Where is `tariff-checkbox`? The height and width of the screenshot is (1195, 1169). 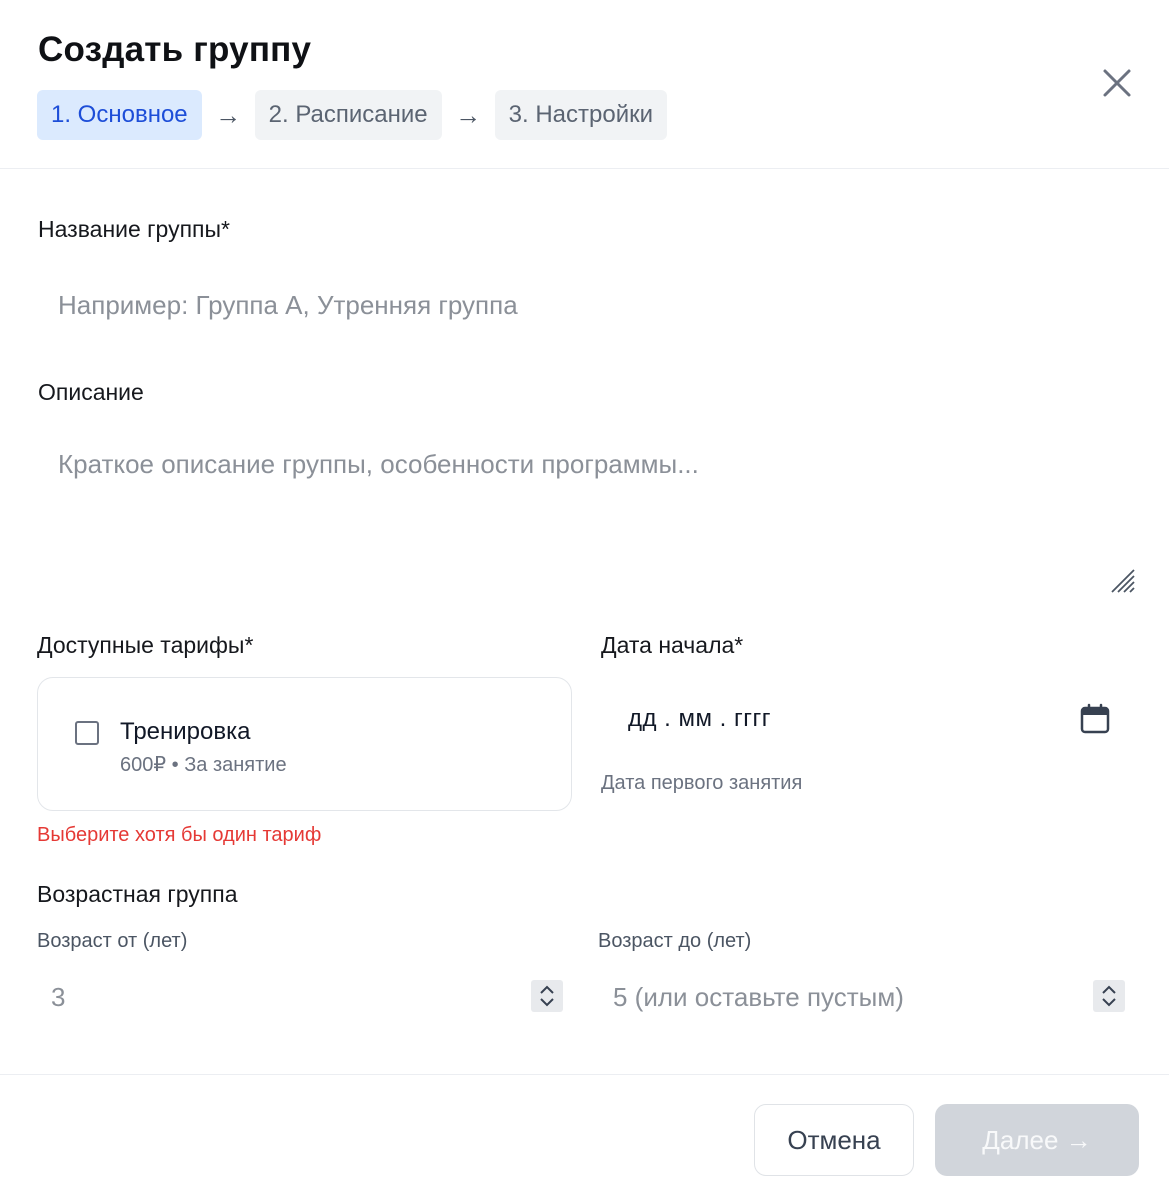
tariff-checkbox is located at coordinates (87, 733).